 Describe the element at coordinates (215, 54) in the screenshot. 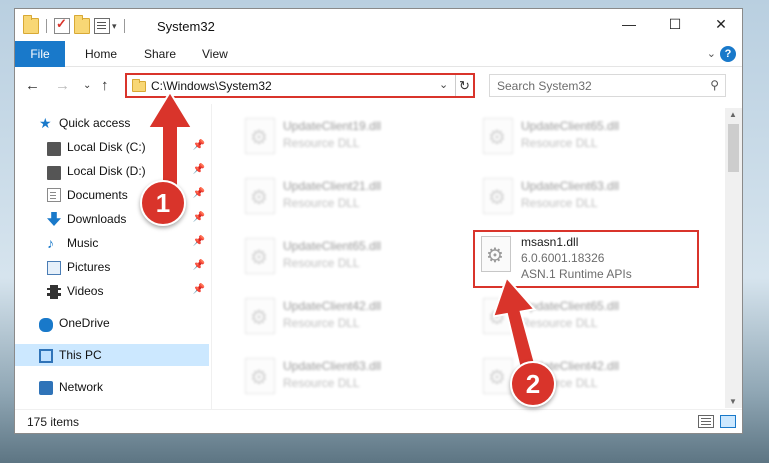

I see `tab-view: View` at that location.